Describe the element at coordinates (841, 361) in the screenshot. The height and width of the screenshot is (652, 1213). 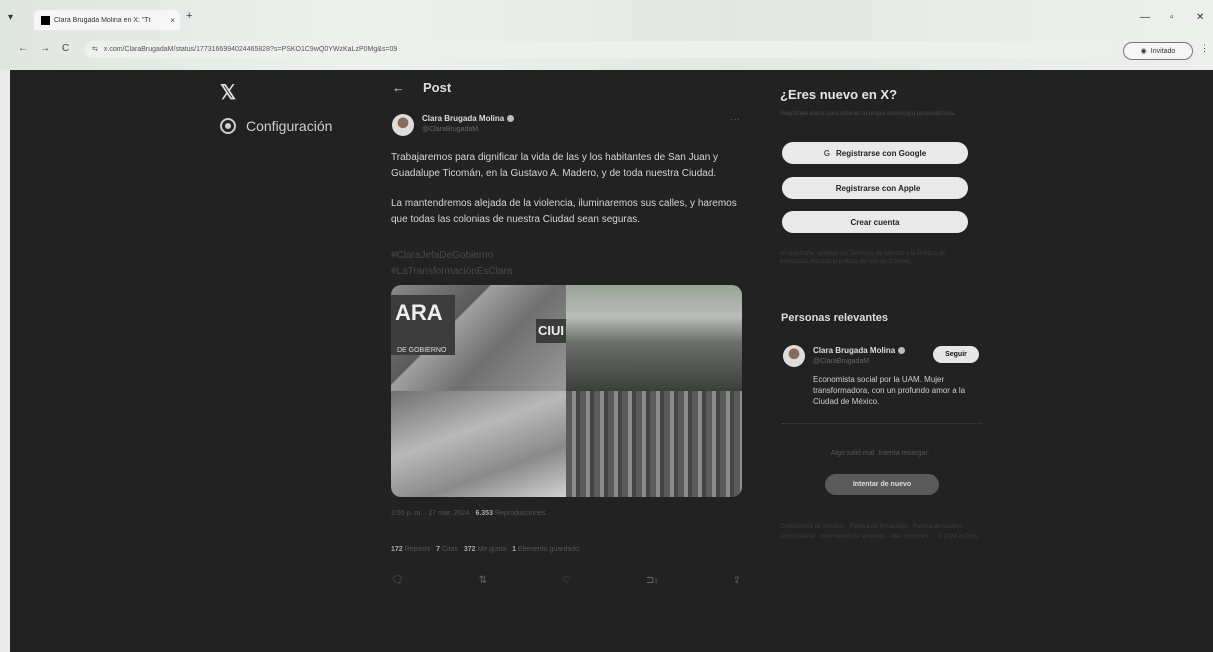
I see `person-handle: @ClaraBrugadaM` at that location.